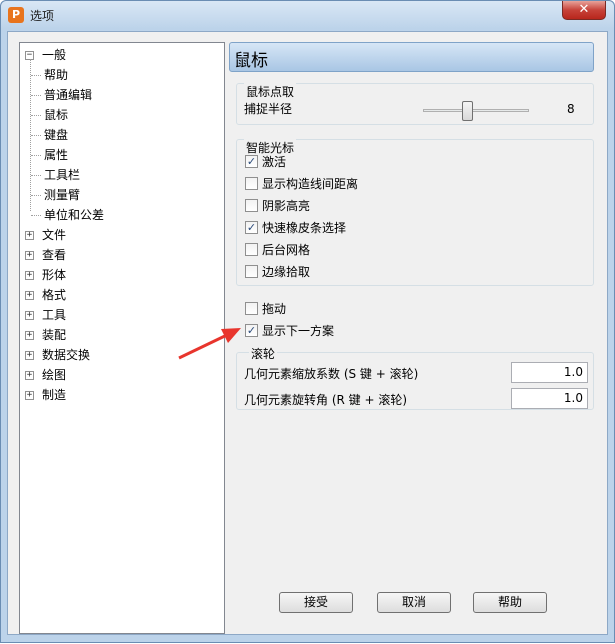  Describe the element at coordinates (415, 212) in the screenshot. I see `smart-cursor-group: 智能光标 ✓ 激活 显示构造线间距离 阴影高亮 ✓ 快速橡皮条选择 后台网格 边缘拾取` at that location.